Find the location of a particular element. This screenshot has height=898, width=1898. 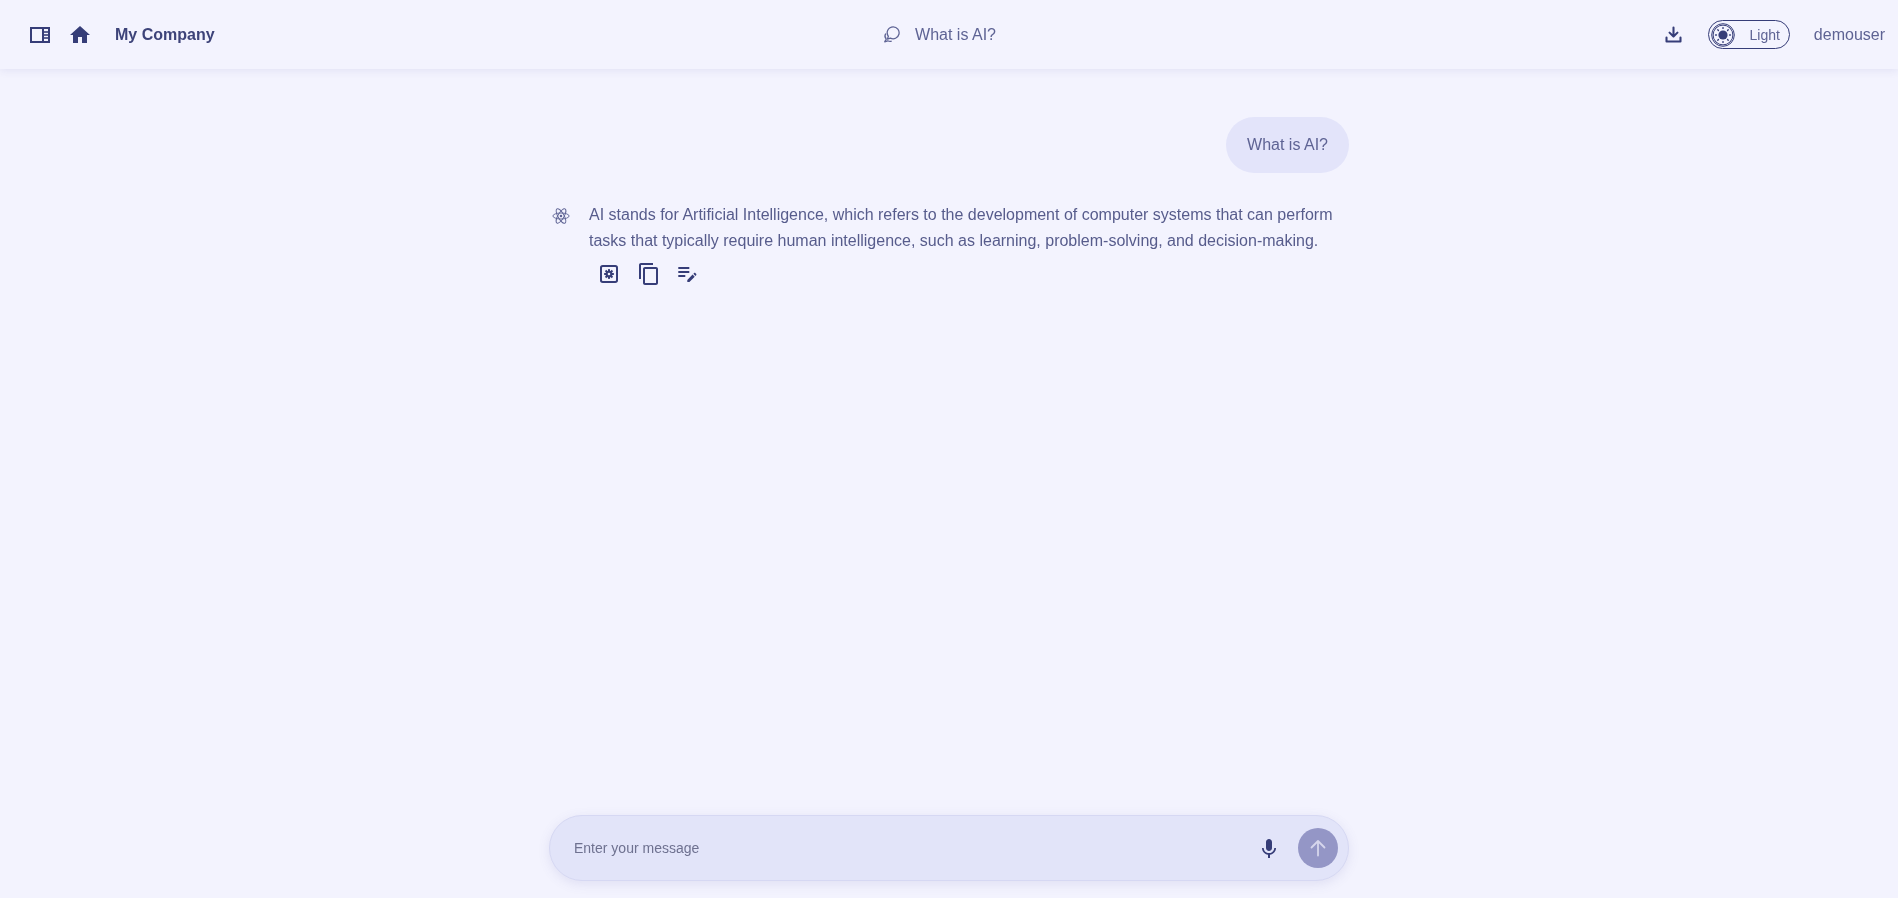

copy-icon is located at coordinates (648, 274).